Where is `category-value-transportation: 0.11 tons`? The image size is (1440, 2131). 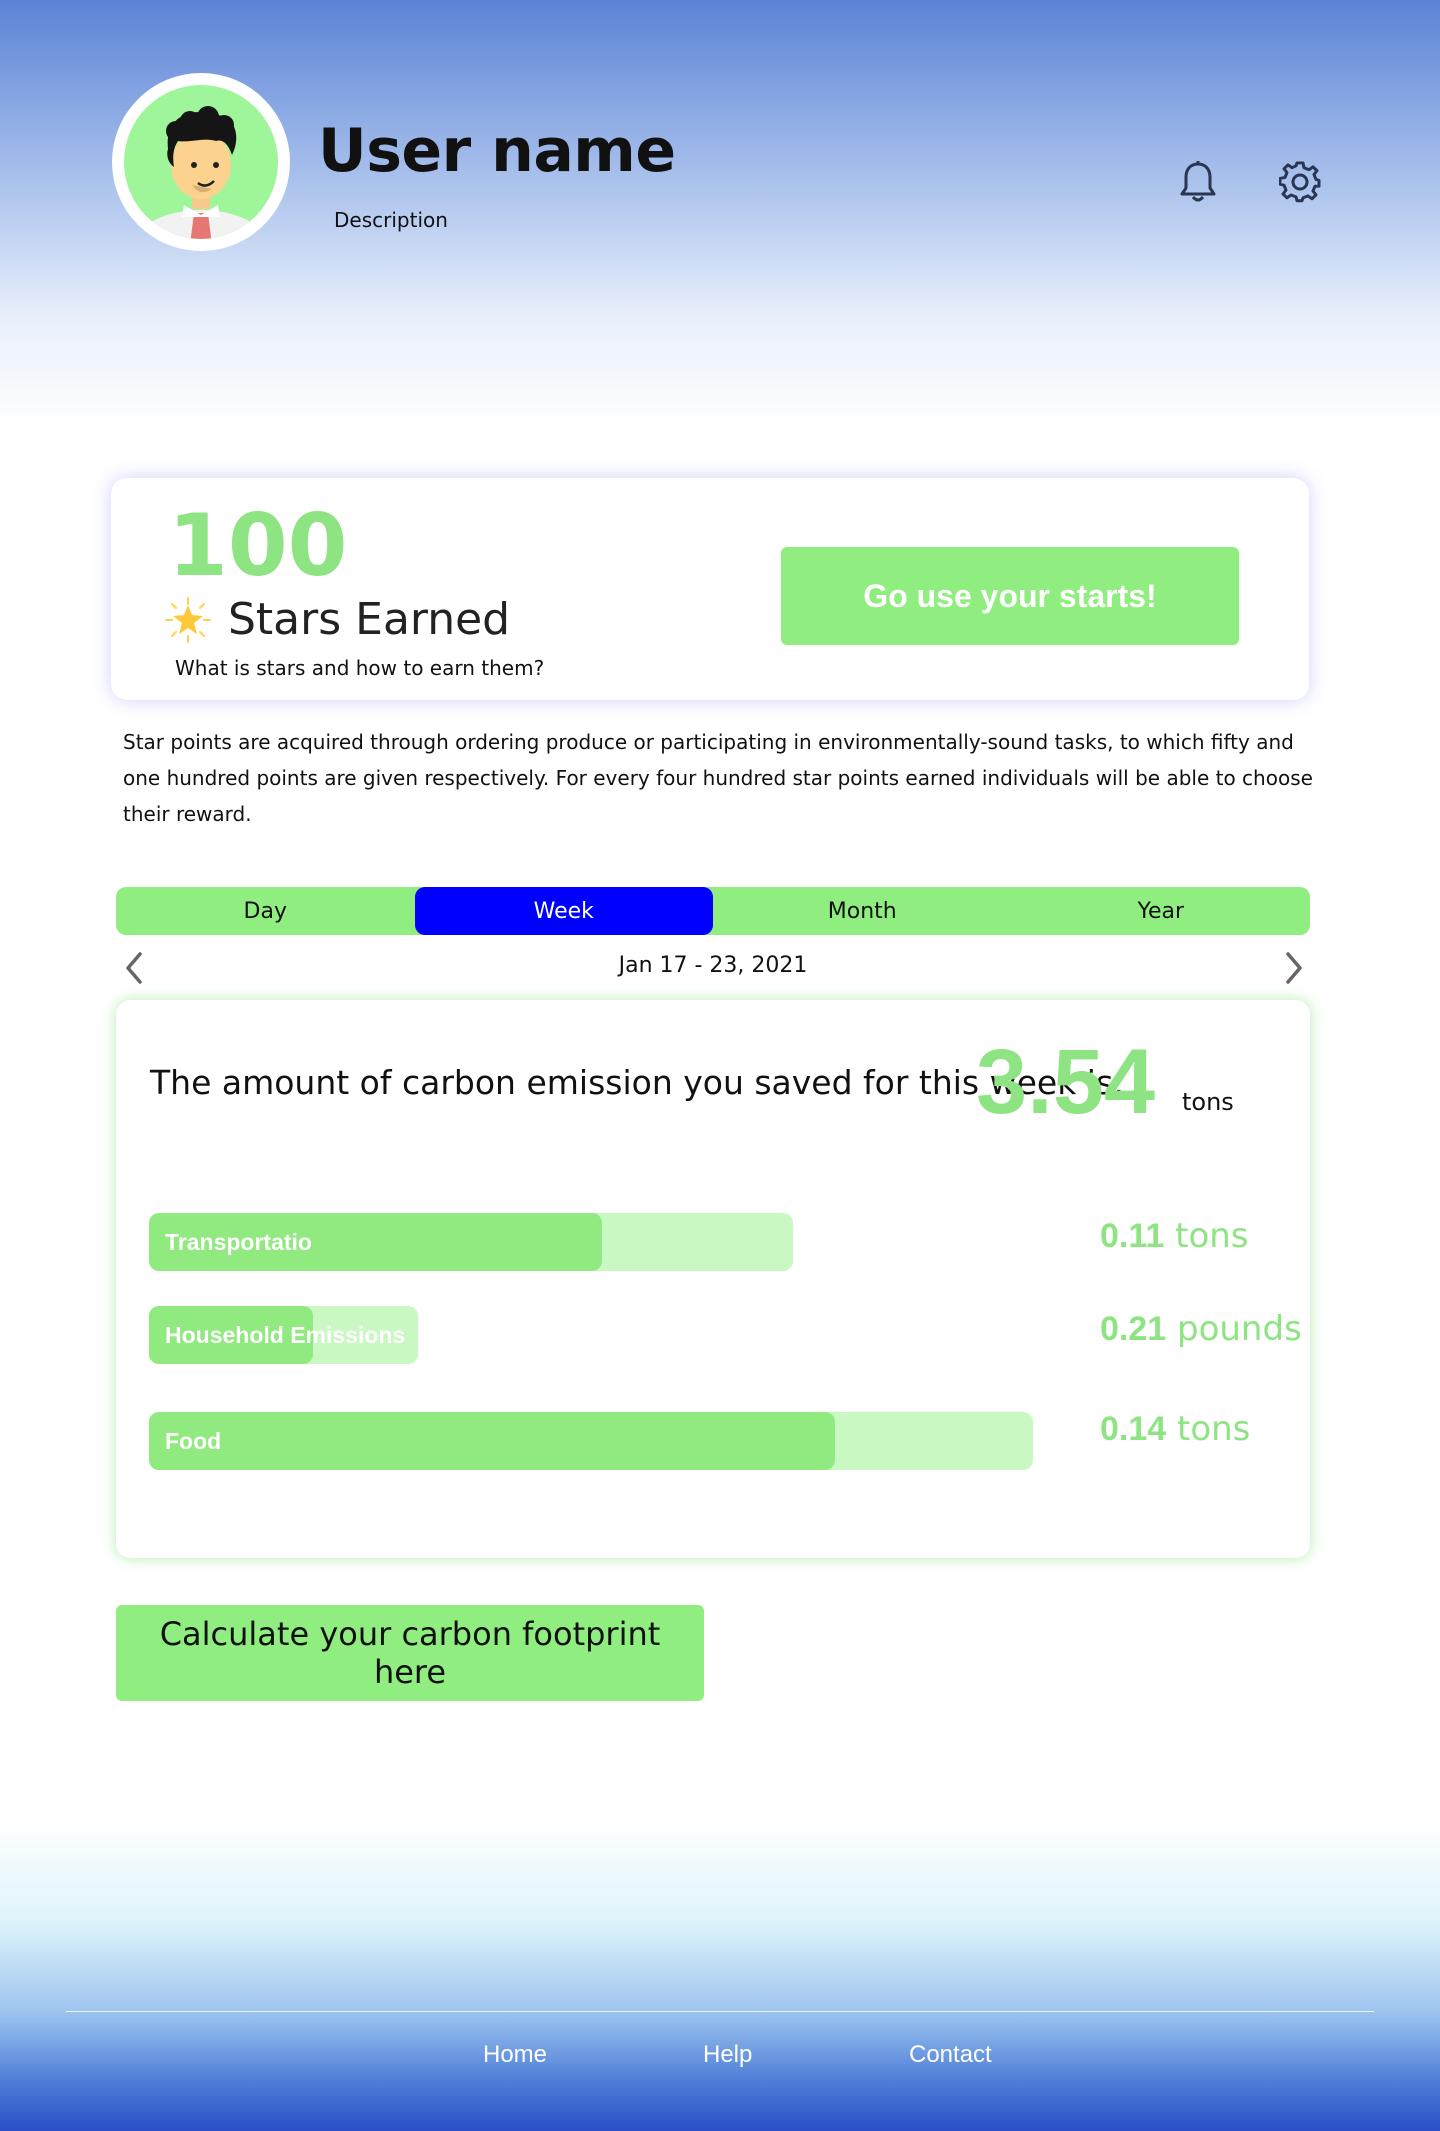 category-value-transportation: 0.11 tons is located at coordinates (1174, 1236).